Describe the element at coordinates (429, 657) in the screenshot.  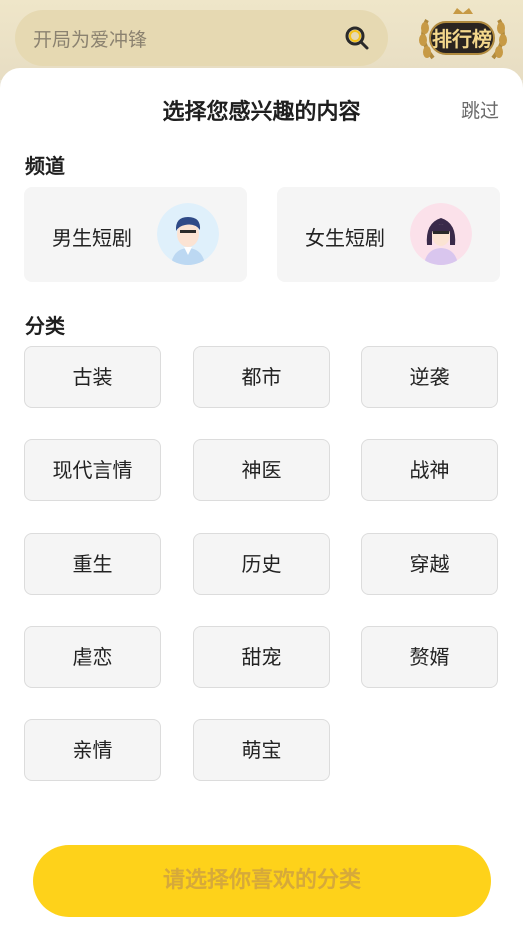
I see `category-chip: 赘婿` at that location.